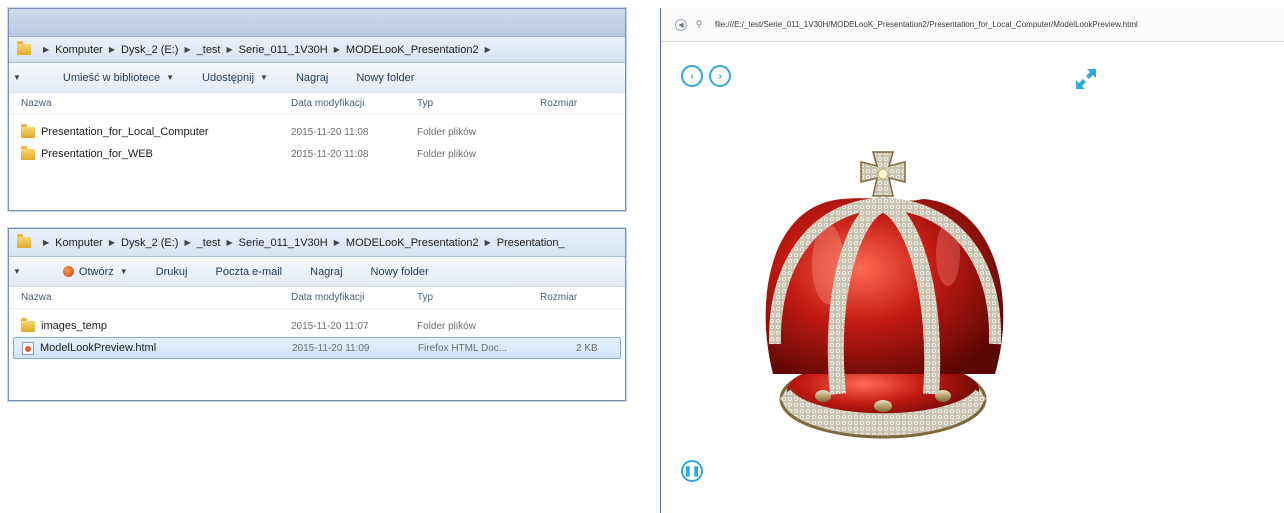 This screenshot has height=513, width=1284. I want to click on file-name-cell: images_temp, so click(64, 324).